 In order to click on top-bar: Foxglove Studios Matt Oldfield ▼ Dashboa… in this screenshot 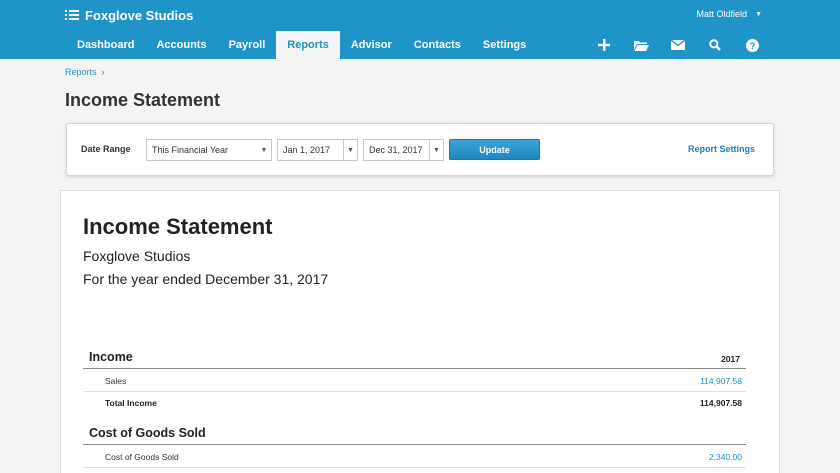, I will do `click(420, 29)`.